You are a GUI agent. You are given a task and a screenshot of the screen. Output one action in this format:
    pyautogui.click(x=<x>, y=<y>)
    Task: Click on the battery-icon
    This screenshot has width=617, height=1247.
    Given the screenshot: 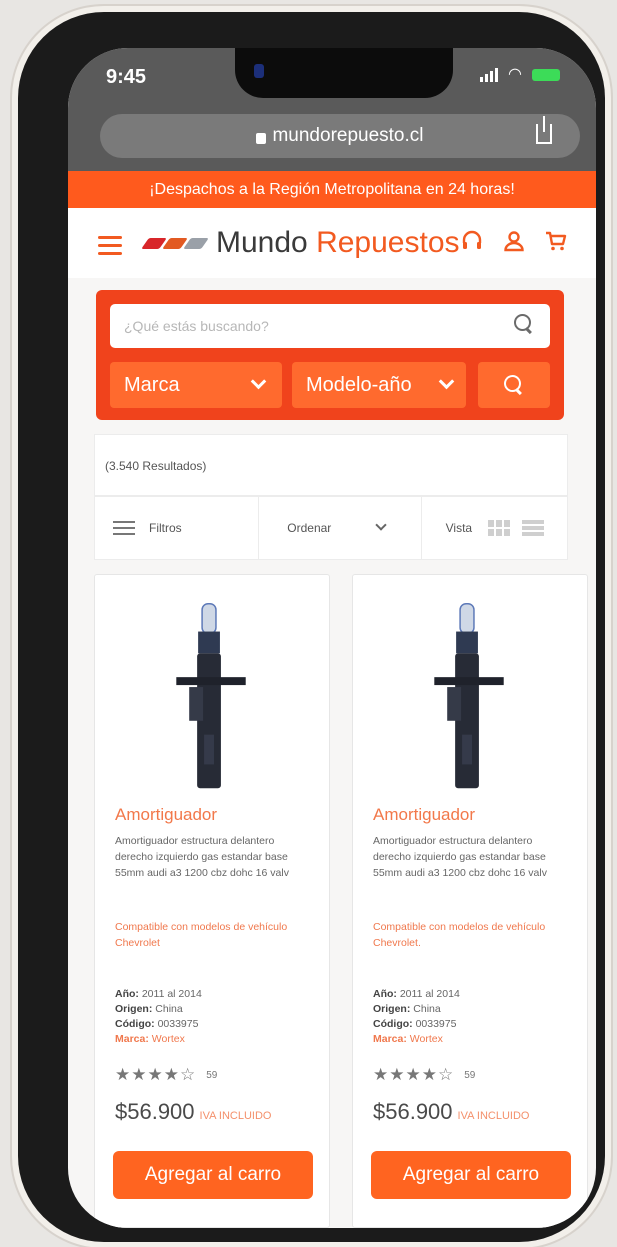 What is the action you would take?
    pyautogui.click(x=546, y=75)
    